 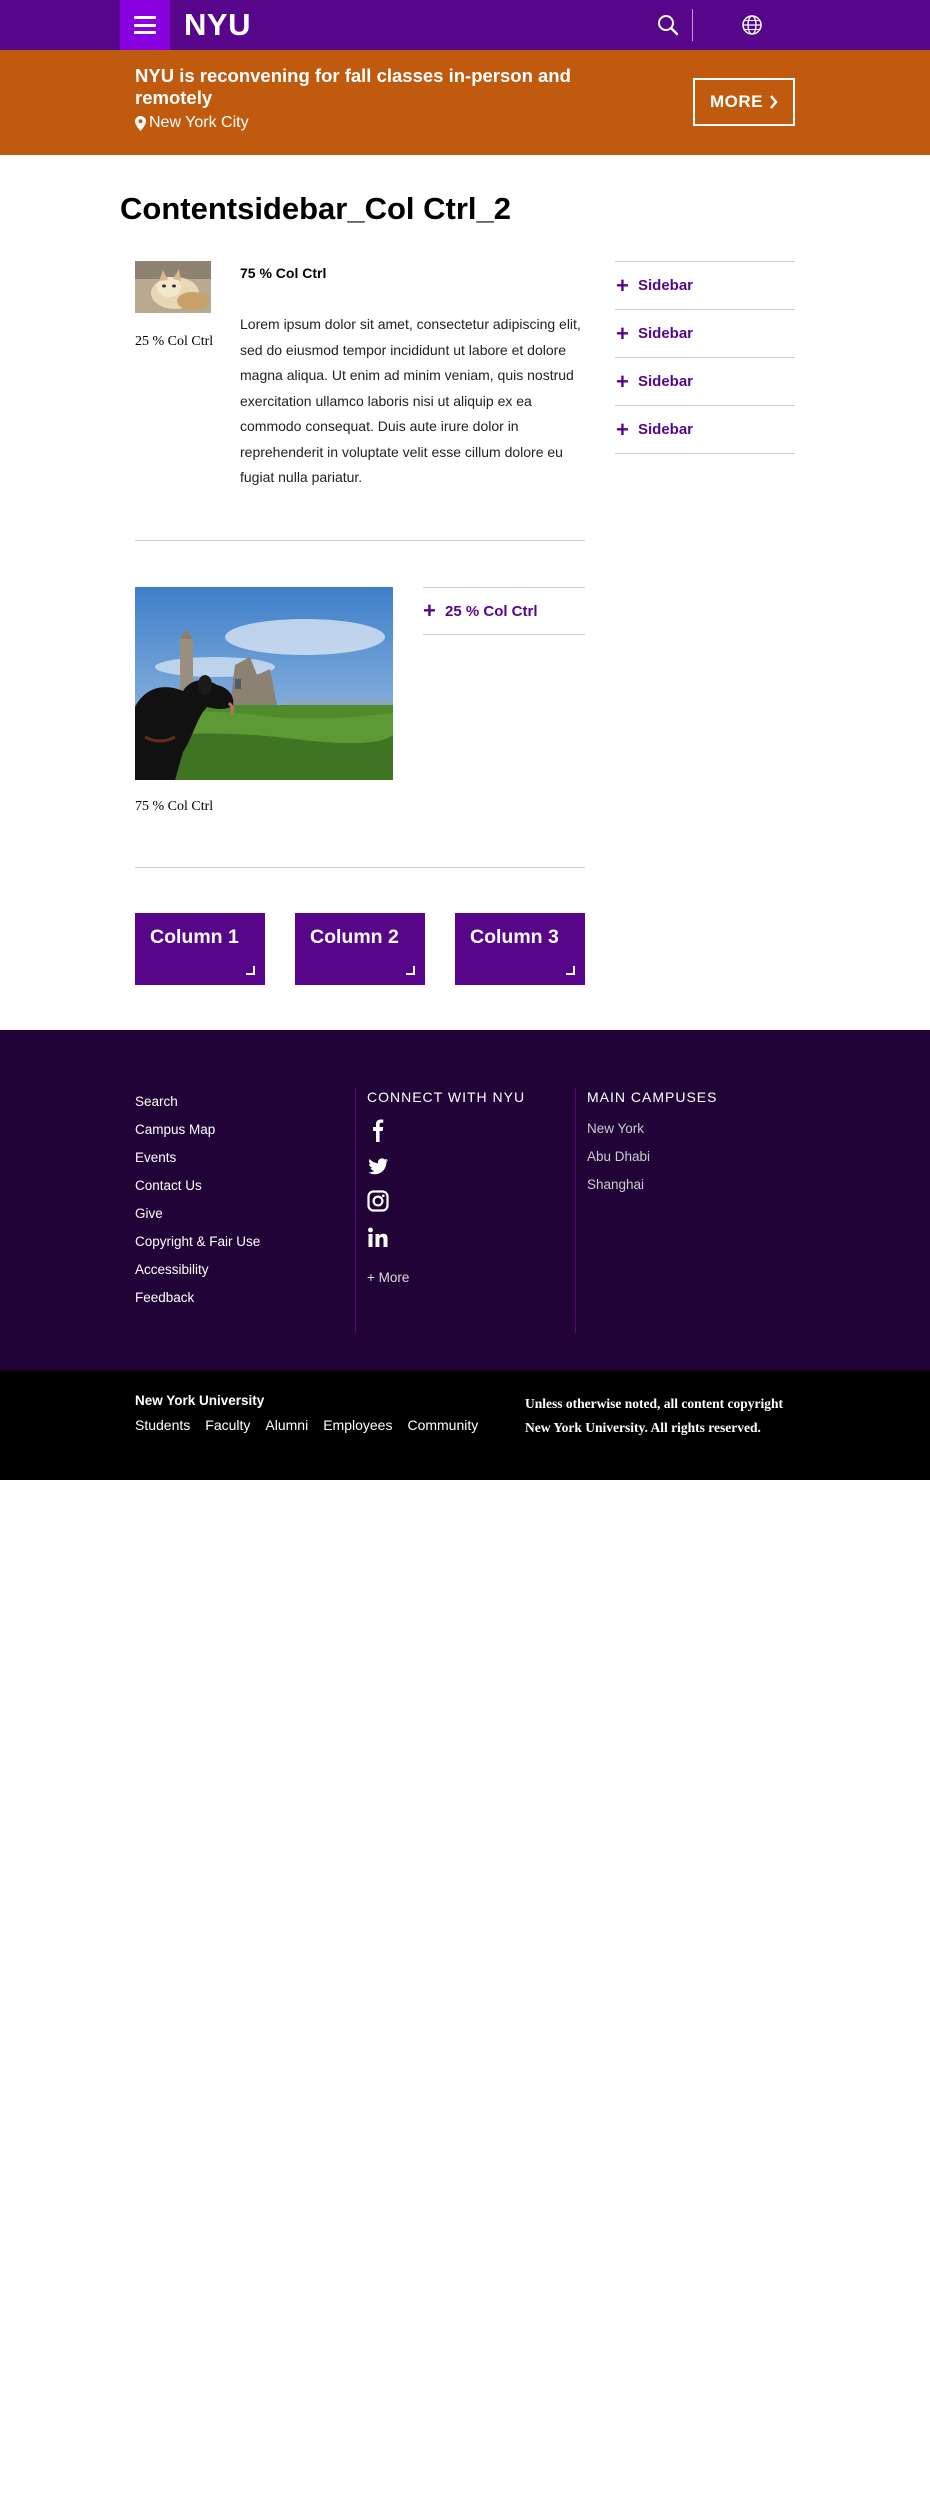 I want to click on footer-link-contact-us: Contact Us, so click(x=168, y=1186).